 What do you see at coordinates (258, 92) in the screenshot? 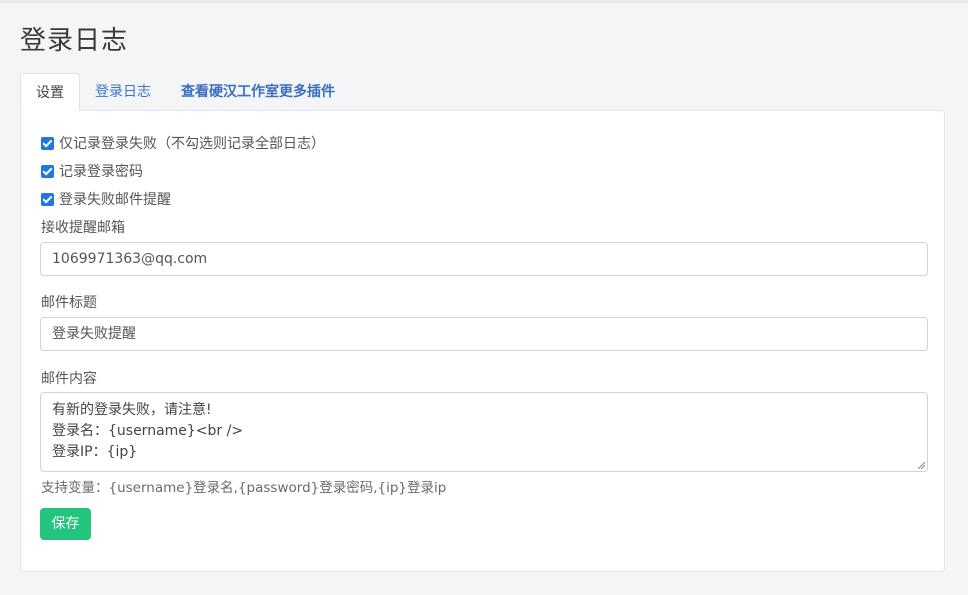
I see `tab-more-plugins: 查看硬汉工作室更多插件` at bounding box center [258, 92].